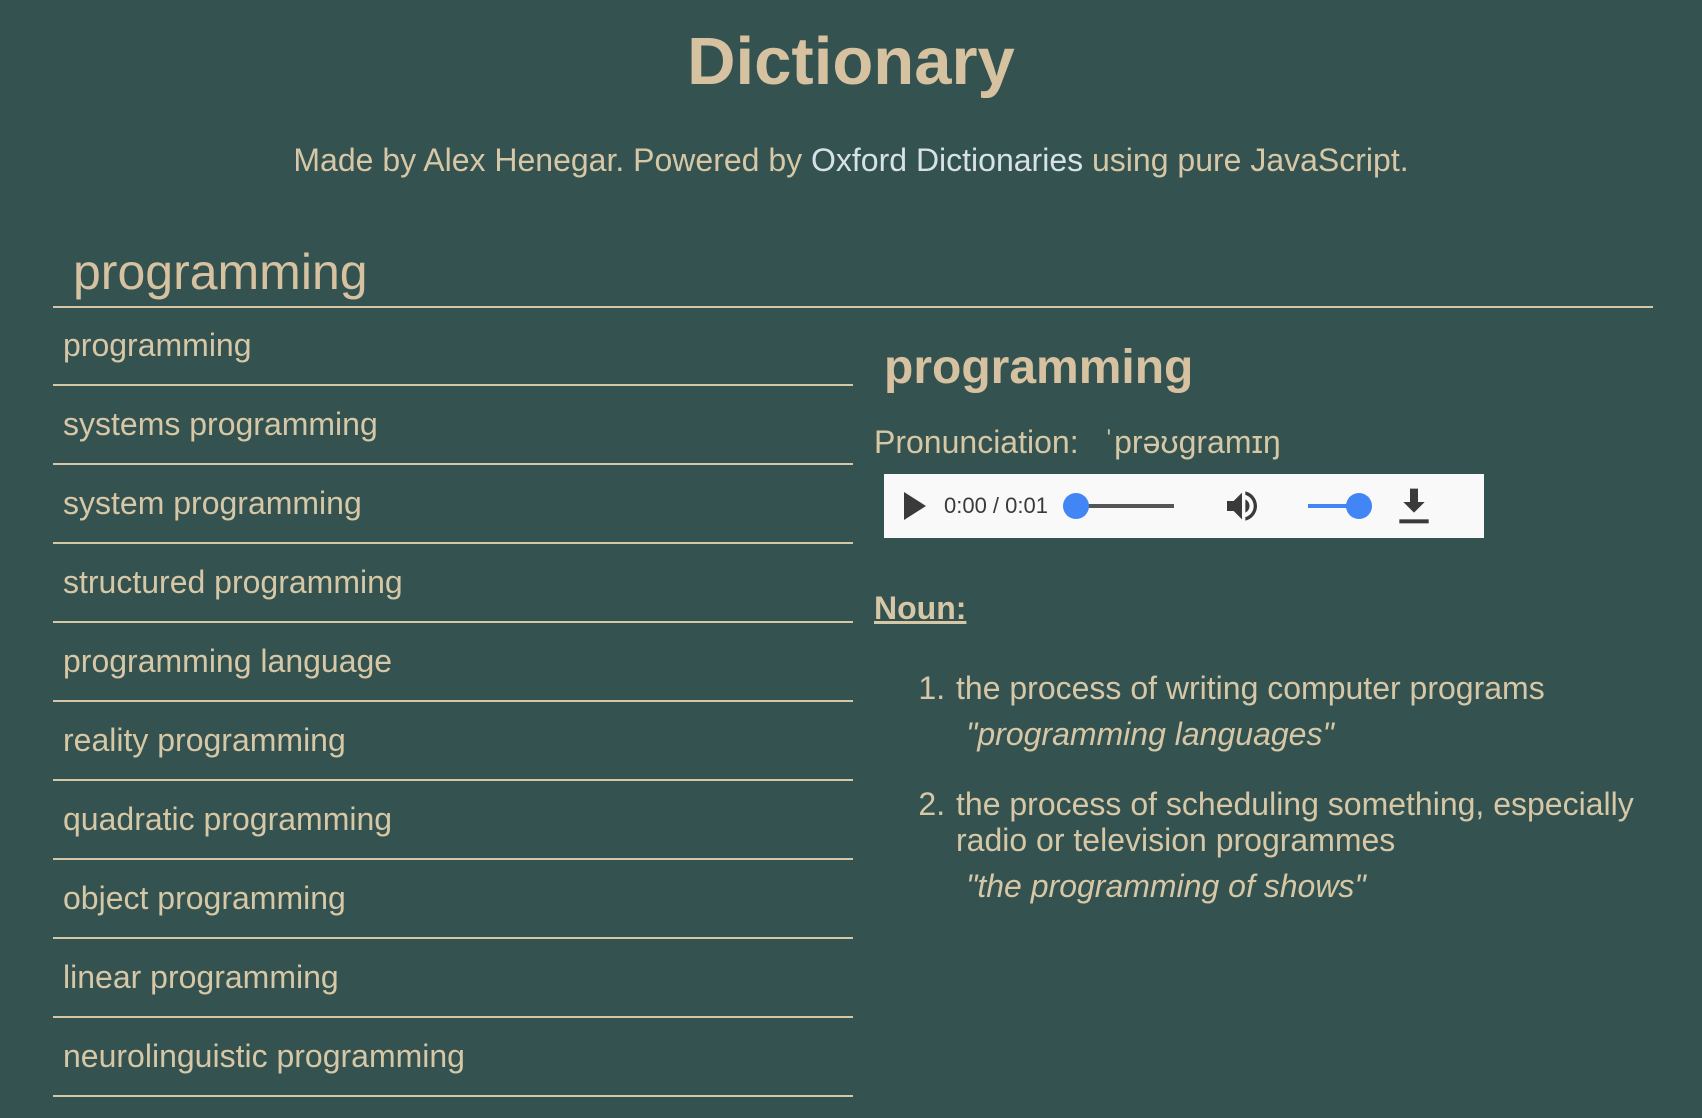 Image resolution: width=1702 pixels, height=1118 pixels. Describe the element at coordinates (1246, 160) in the screenshot. I see `subtitle-suffix: using pure JavaScript.` at that location.